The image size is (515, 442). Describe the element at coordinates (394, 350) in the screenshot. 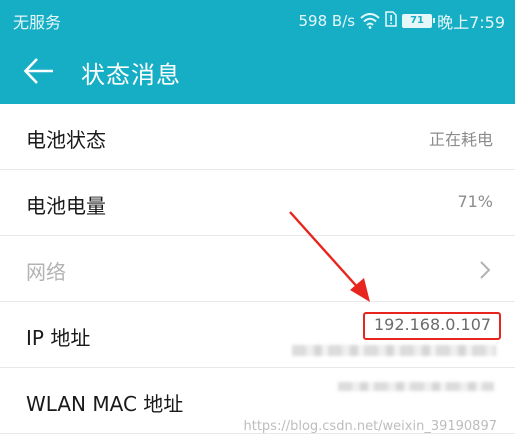

I see `redacted-ipv6` at that location.